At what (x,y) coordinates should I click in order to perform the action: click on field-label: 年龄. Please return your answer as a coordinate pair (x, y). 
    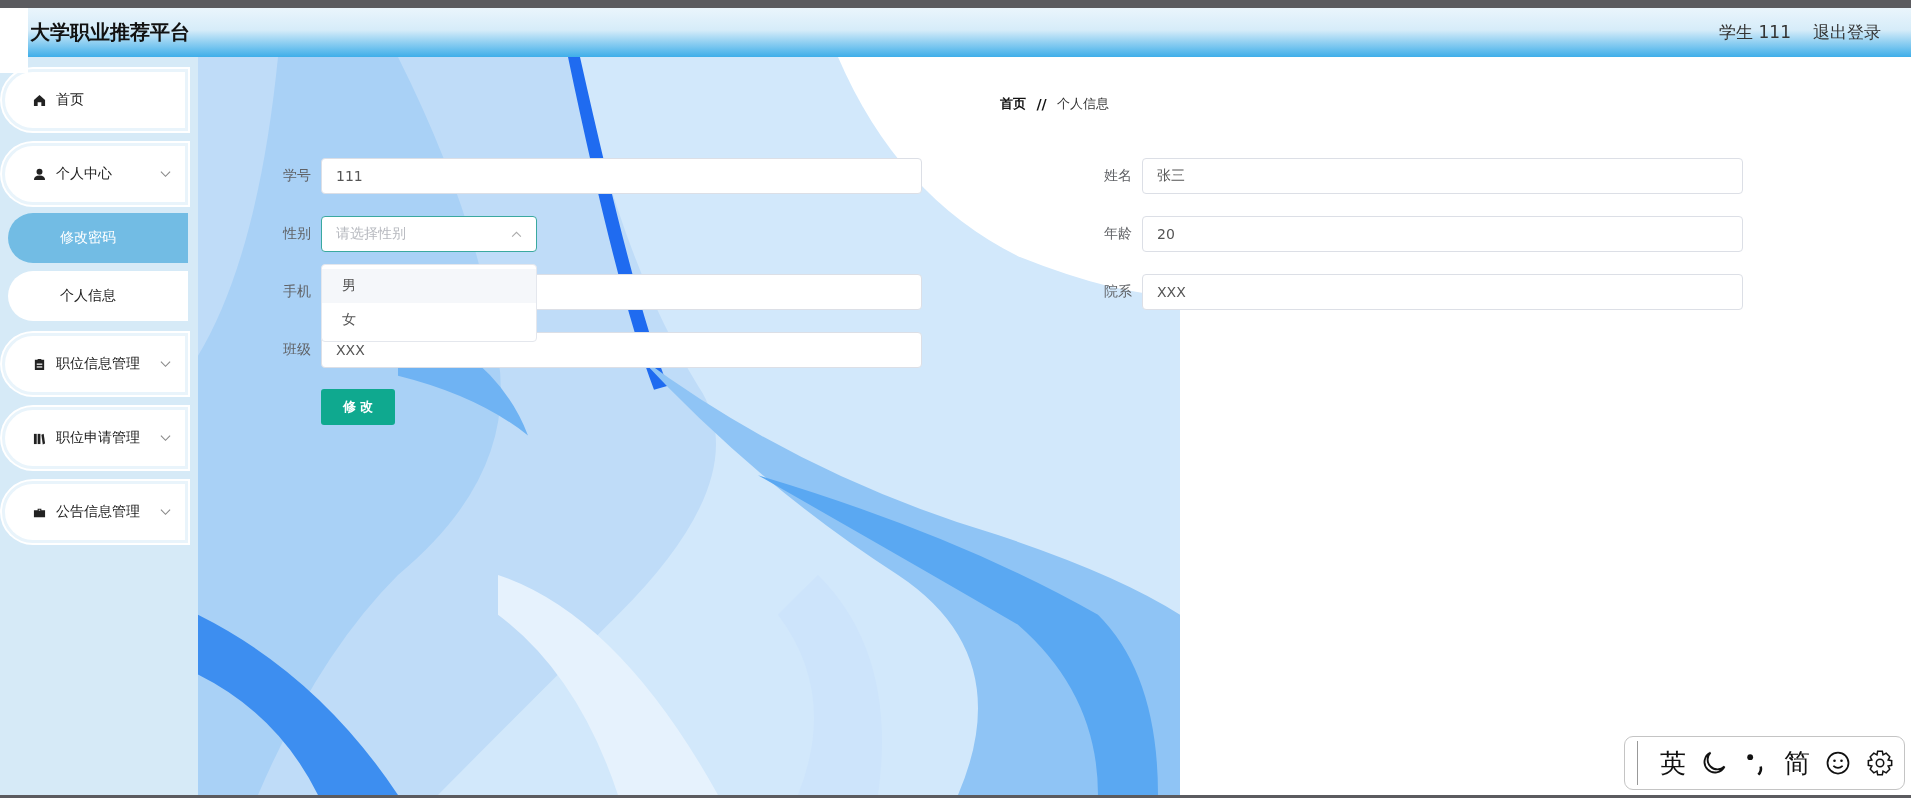
    Looking at the image, I should click on (1118, 234).